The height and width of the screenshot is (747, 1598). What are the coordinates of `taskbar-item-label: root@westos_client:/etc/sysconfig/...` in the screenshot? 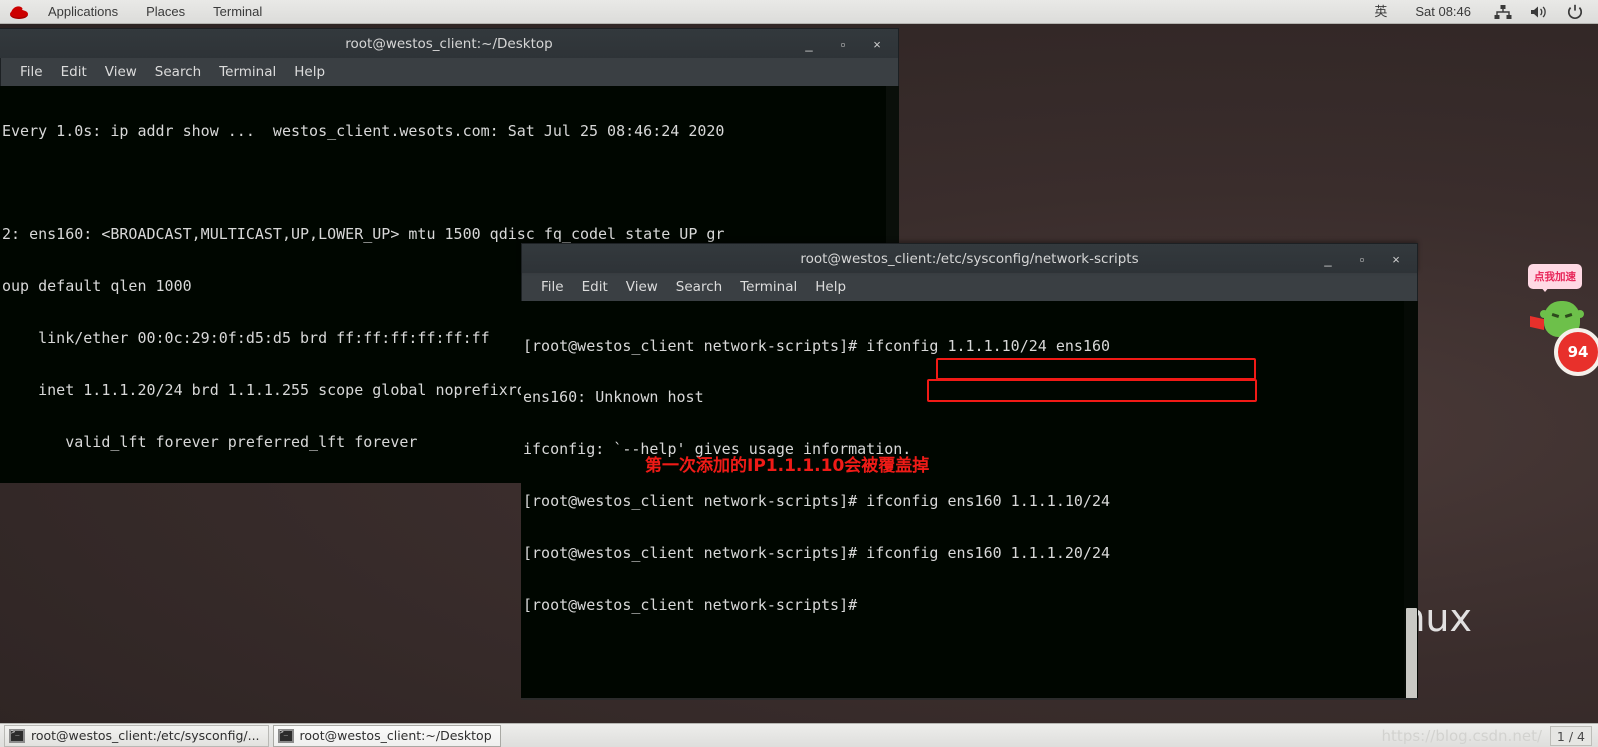 It's located at (145, 735).